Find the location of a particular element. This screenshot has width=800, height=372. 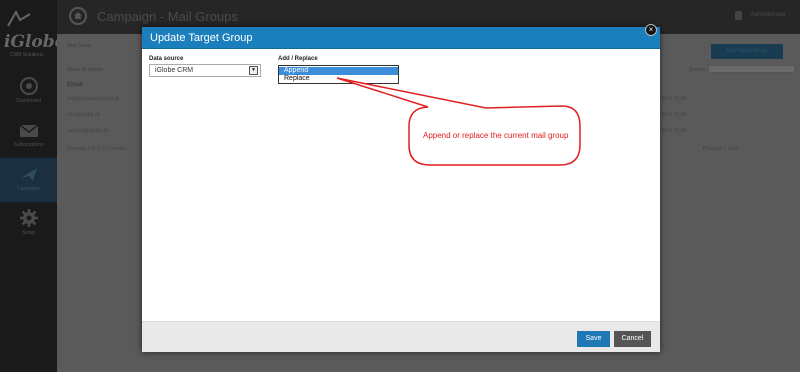

callout-shape is located at coordinates (458, 121).